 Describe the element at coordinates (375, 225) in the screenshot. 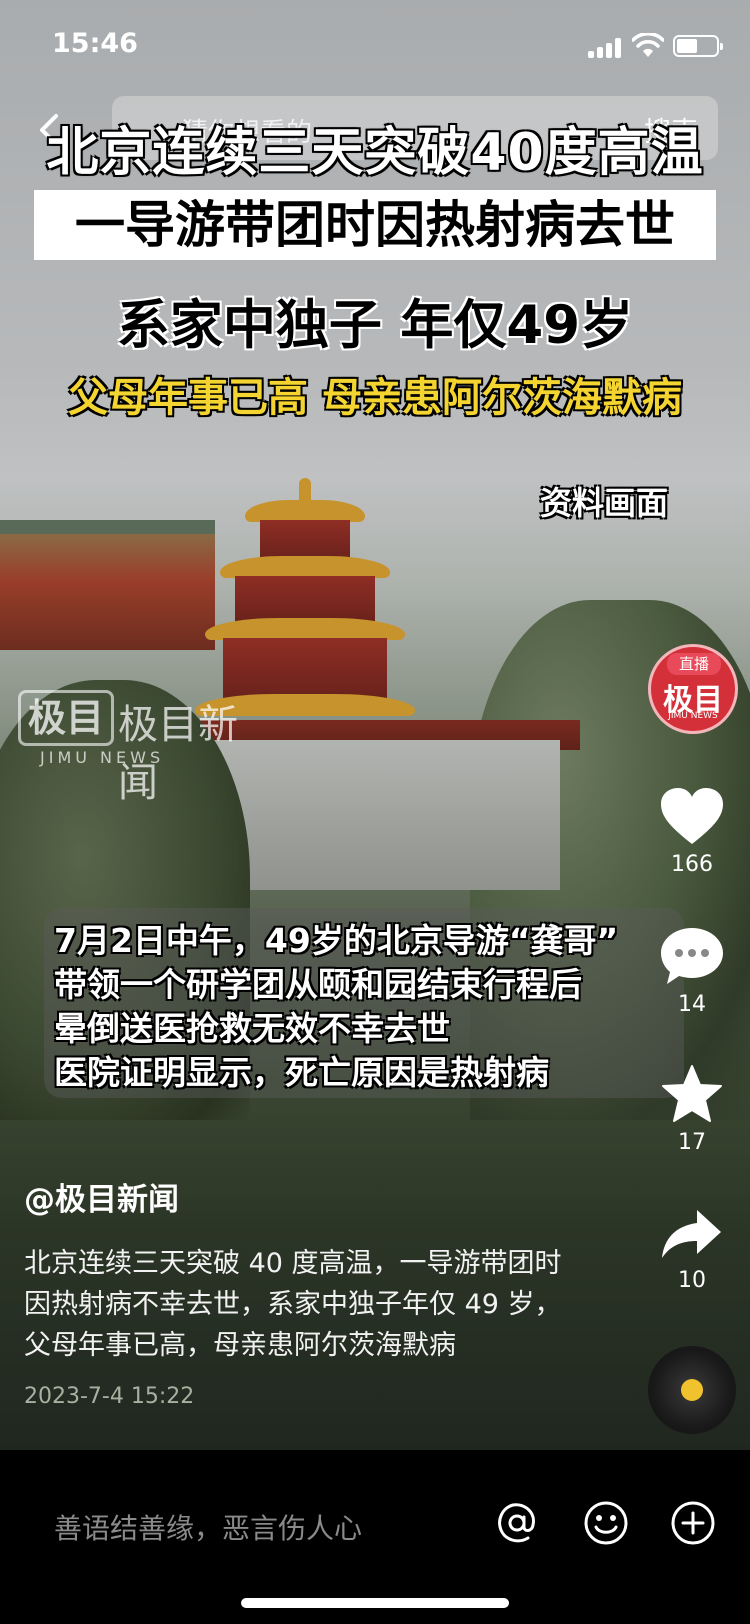

I see `headline-2: 一导游带团时因热射病去世` at that location.